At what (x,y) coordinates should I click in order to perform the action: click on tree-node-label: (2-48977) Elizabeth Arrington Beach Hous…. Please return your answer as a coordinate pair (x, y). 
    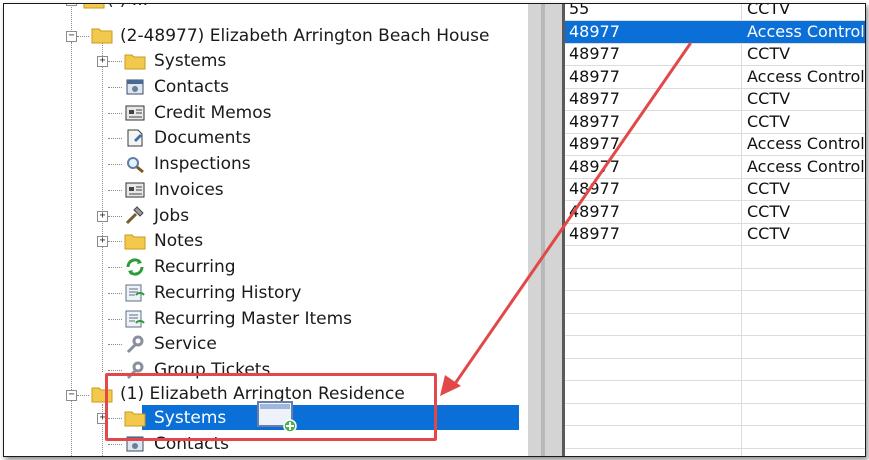
    Looking at the image, I should click on (305, 36).